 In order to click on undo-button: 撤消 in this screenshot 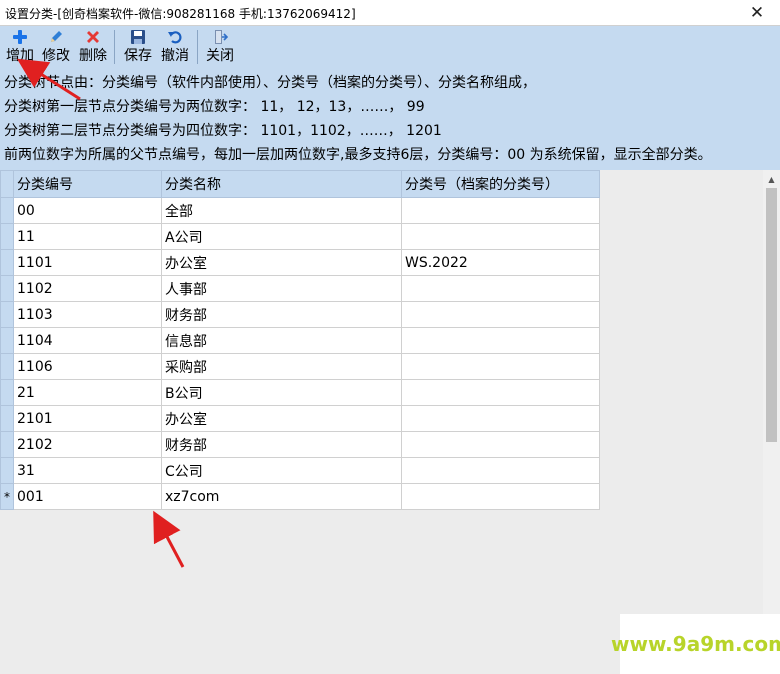, I will do `click(175, 47)`.